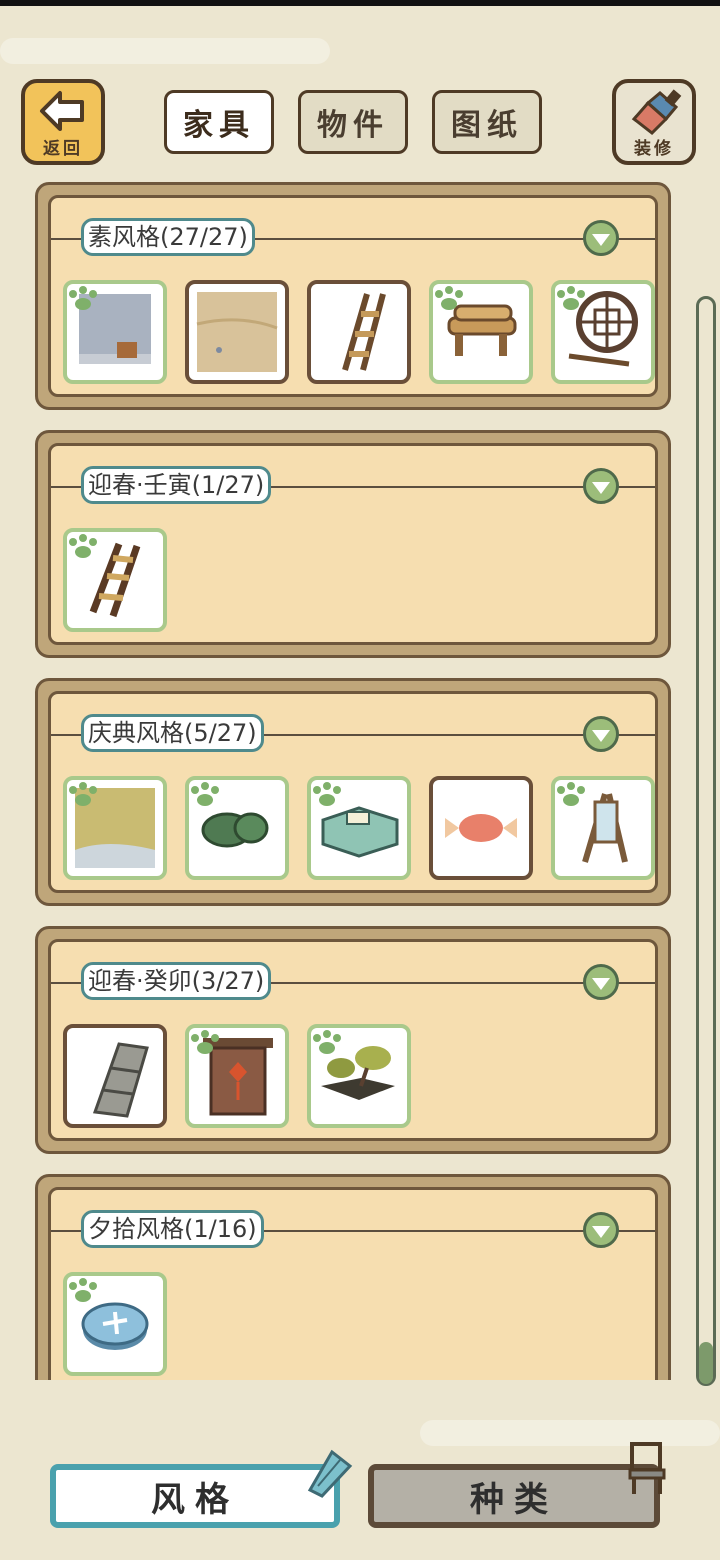 The width and height of the screenshot is (720, 1560). I want to click on category-panel: 迎春·壬寅(1/27), so click(353, 544).